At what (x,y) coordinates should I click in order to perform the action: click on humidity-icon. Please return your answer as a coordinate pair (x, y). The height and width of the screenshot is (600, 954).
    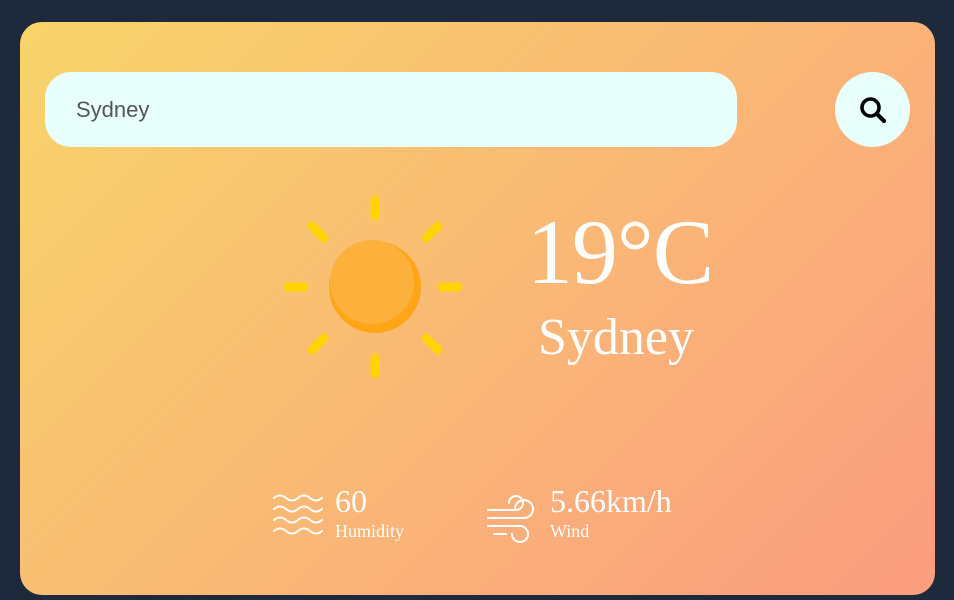
    Looking at the image, I should click on (298, 514).